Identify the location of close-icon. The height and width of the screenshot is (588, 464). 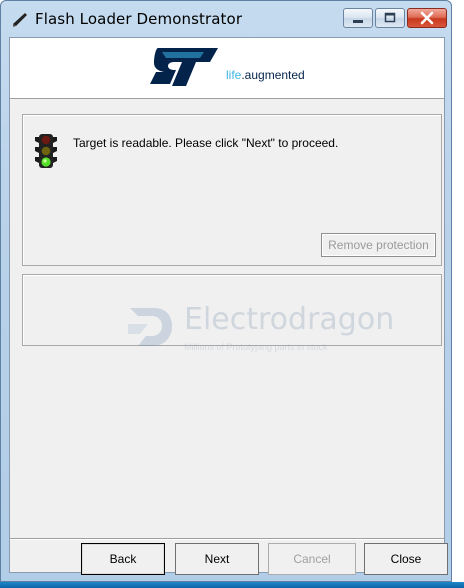
(427, 18).